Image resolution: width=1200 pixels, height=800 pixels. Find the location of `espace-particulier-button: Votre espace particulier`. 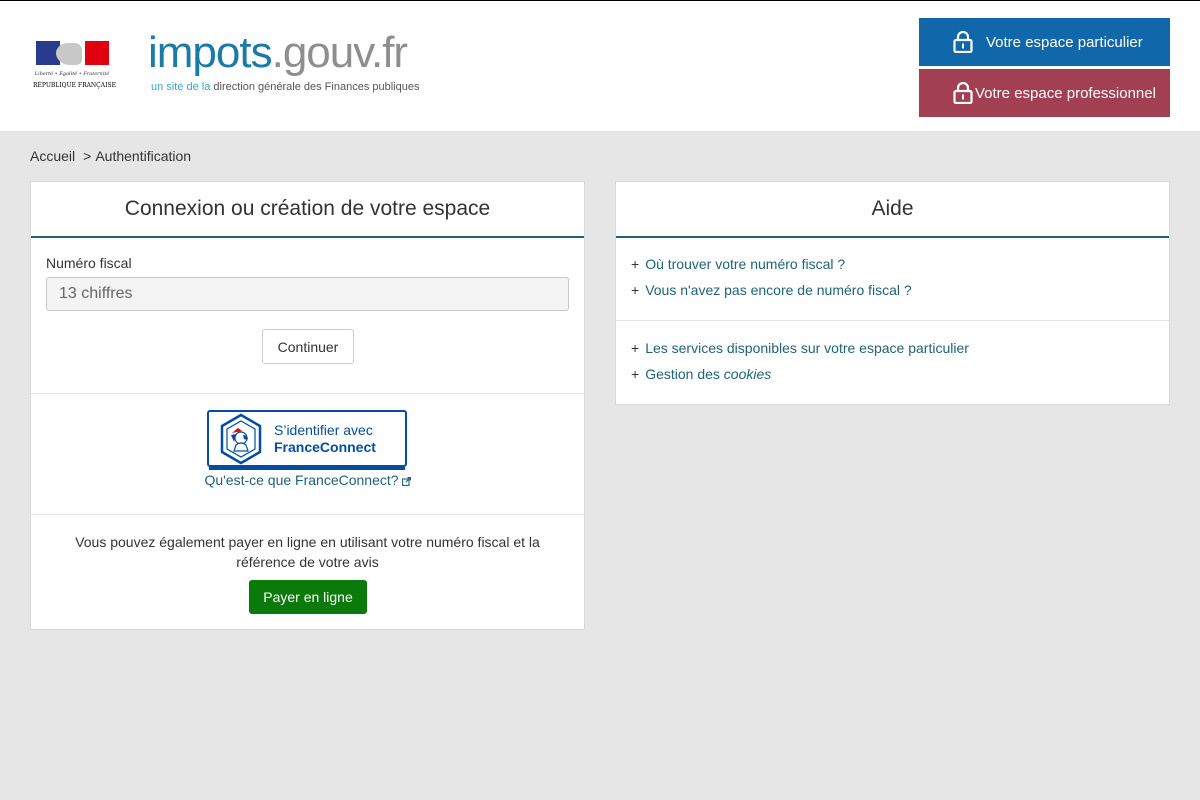

espace-particulier-button: Votre espace particulier is located at coordinates (1044, 42).